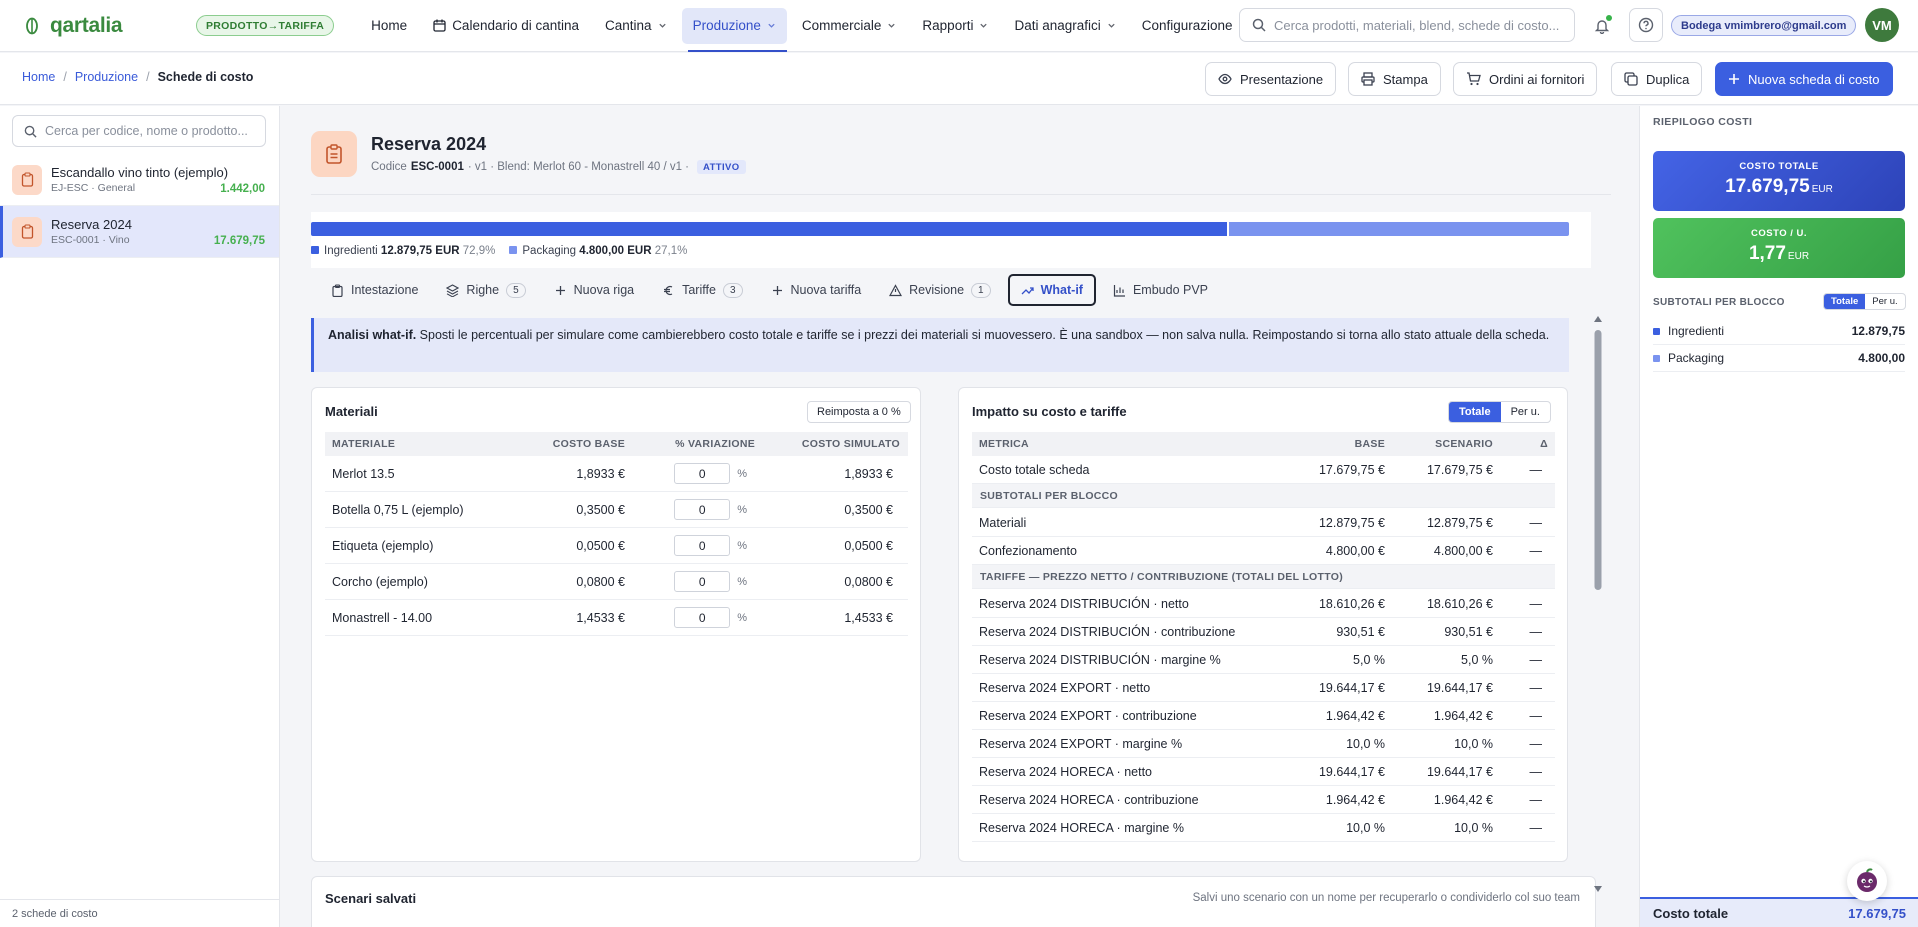 The image size is (1918, 927). I want to click on sidebar-item-title: Escandallo vino tinto (ejemplo), so click(140, 172).